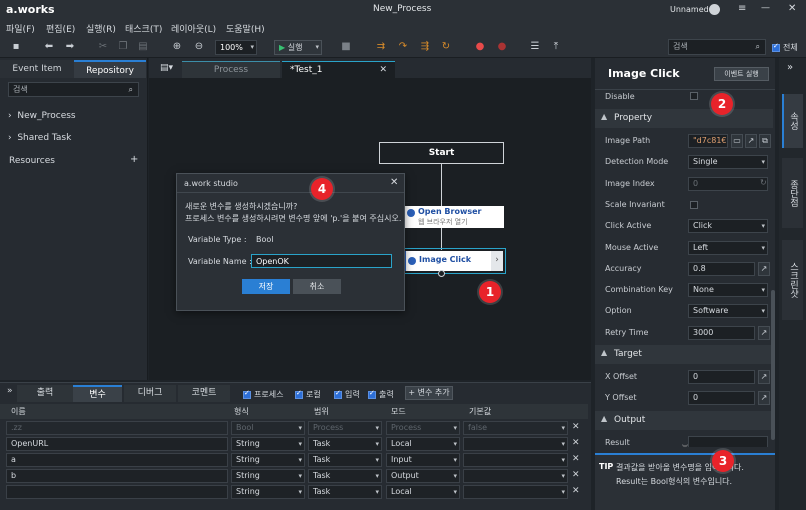 Image resolution: width=806 pixels, height=510 pixels. I want to click on variable-mode-cell: Process ▾, so click(423, 428).